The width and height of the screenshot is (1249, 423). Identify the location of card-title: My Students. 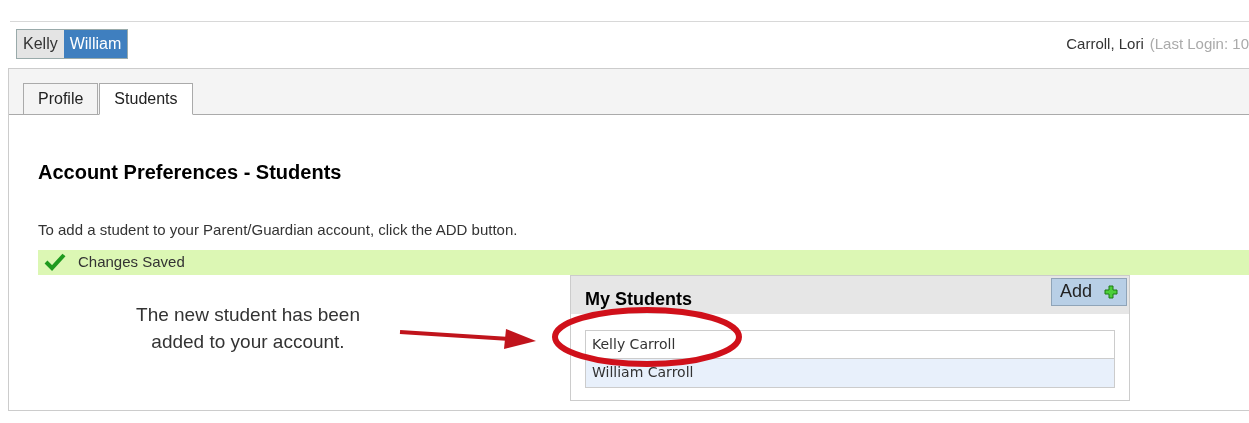
(638, 299).